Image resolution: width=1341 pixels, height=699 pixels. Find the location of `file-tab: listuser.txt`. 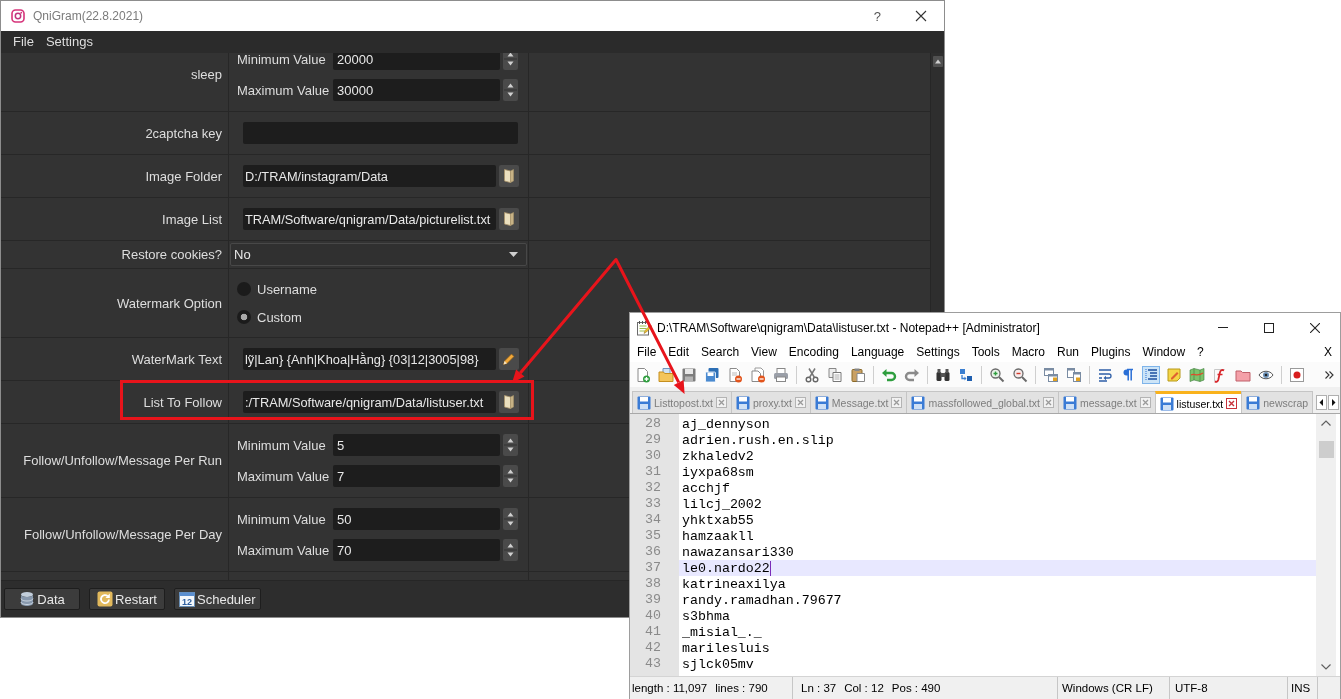

file-tab: listuser.txt is located at coordinates (1198, 402).